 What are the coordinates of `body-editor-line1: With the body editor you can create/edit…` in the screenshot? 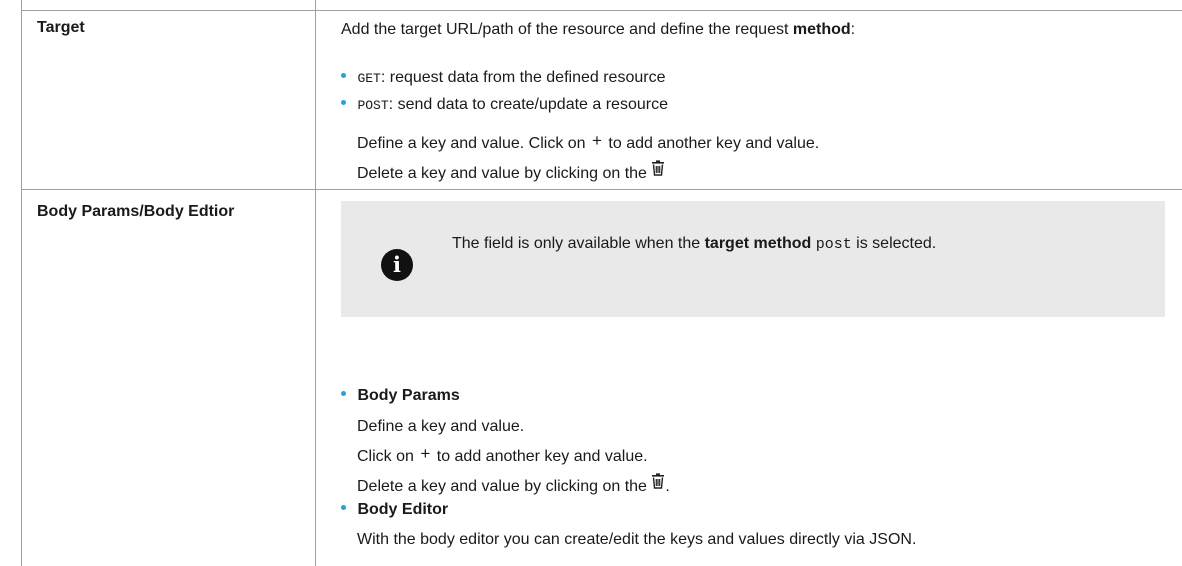 It's located at (637, 539).